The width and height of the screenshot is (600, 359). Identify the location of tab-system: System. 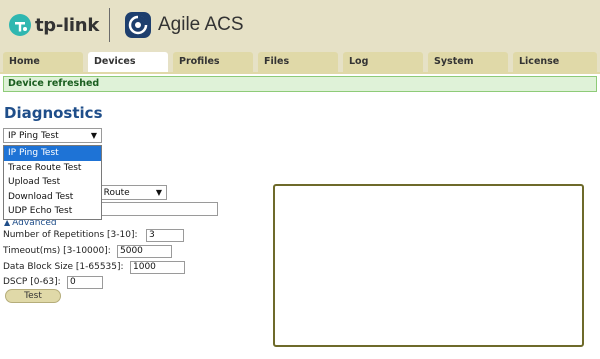
(468, 62).